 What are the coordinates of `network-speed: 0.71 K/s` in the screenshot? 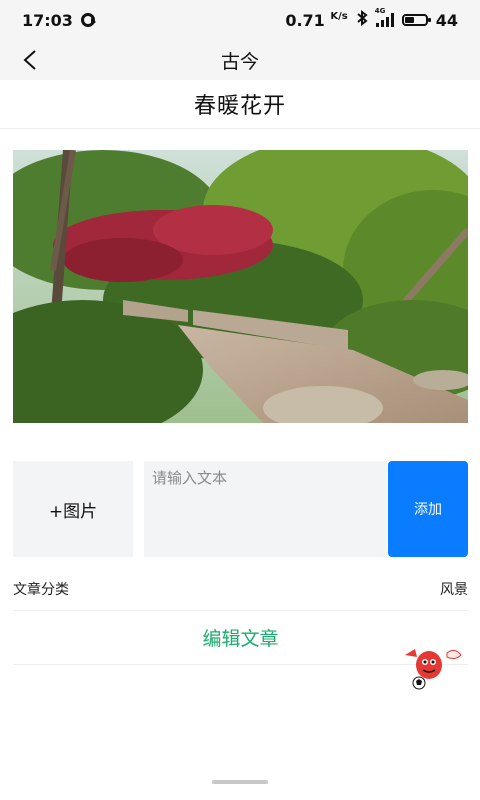 It's located at (316, 20).